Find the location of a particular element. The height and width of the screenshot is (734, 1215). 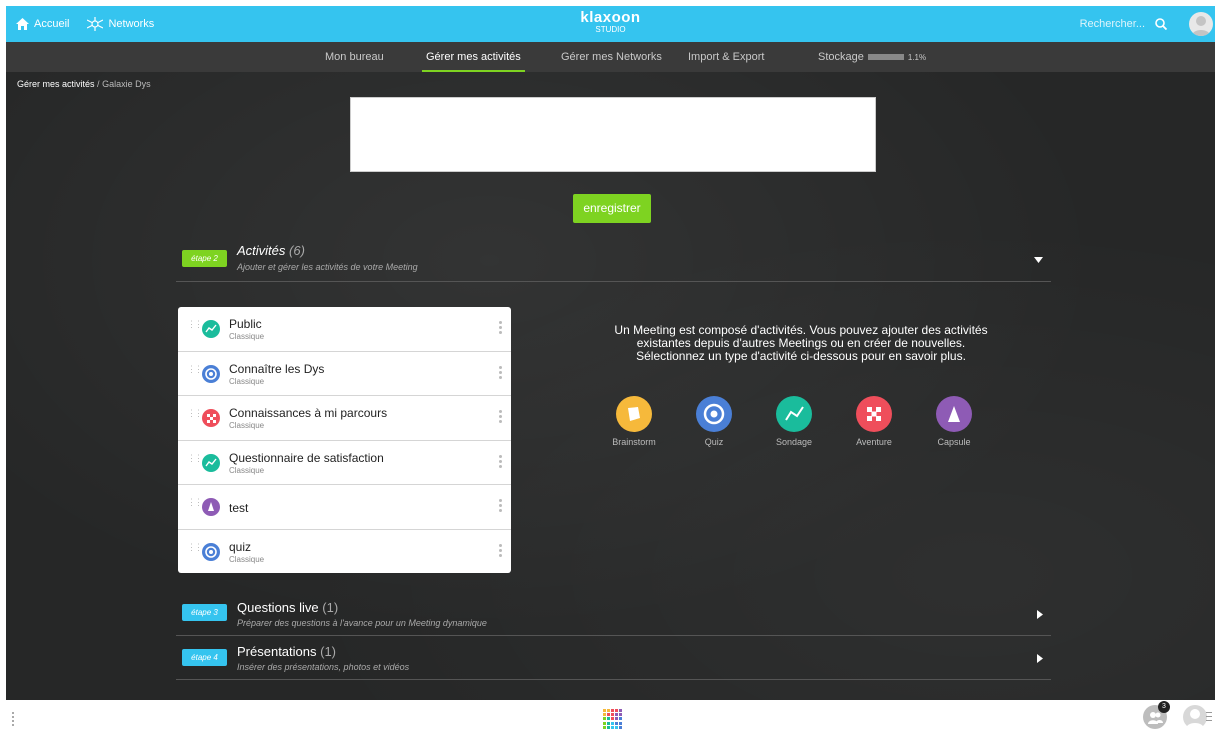

type-sondage: Sondage is located at coordinates (794, 421).